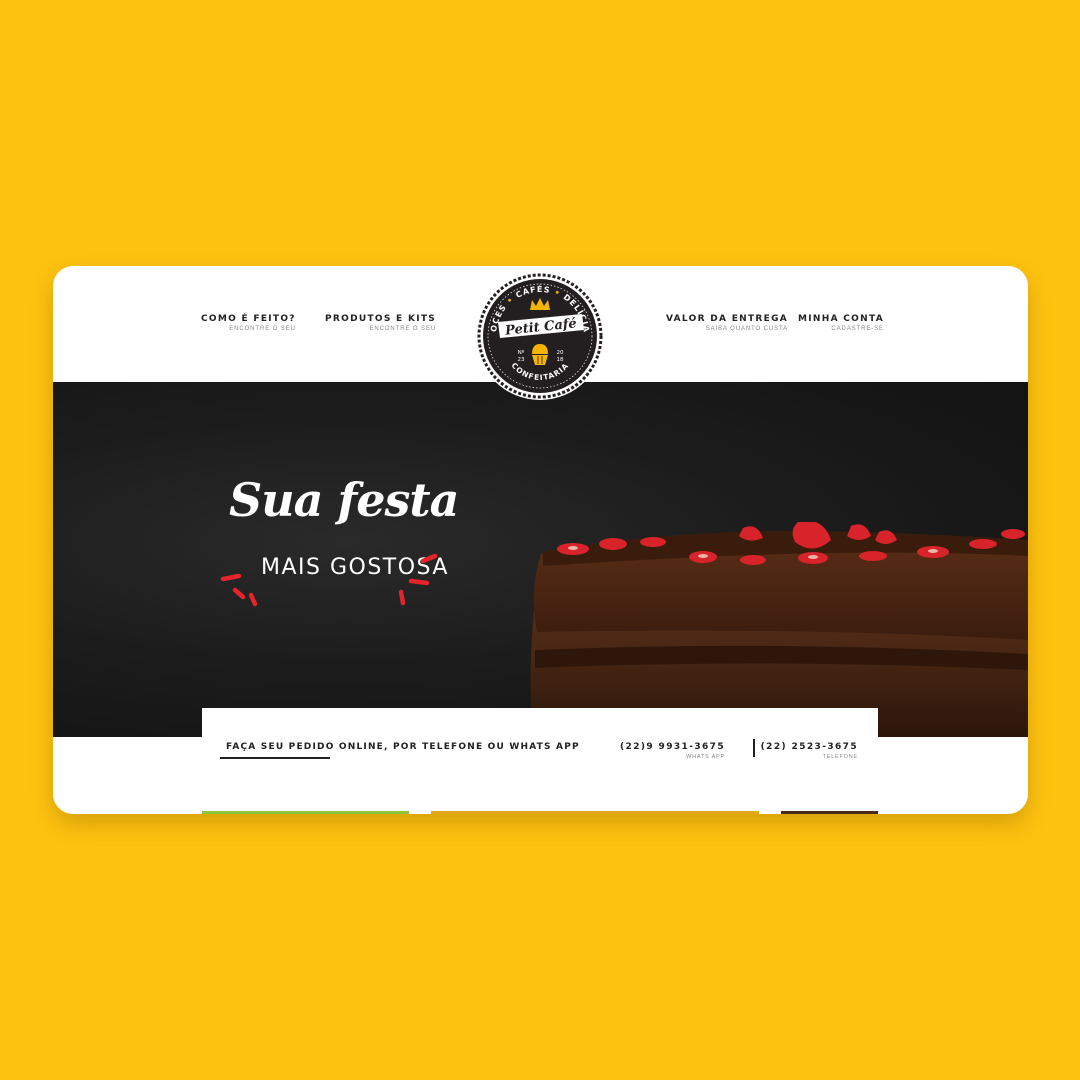 This screenshot has height=1080, width=1080. What do you see at coordinates (560, 353) in the screenshot?
I see `logo-right-badge: 20` at bounding box center [560, 353].